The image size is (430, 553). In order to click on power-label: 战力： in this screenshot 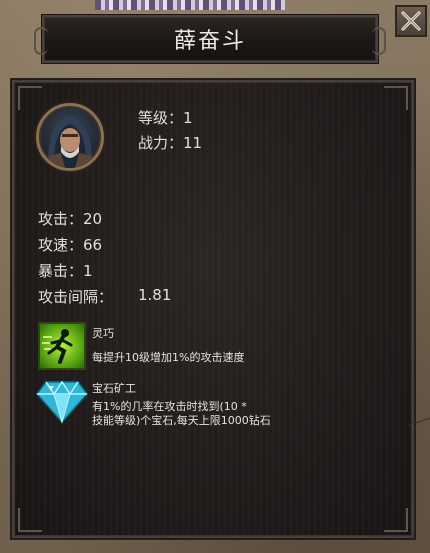, I will do `click(161, 143)`.